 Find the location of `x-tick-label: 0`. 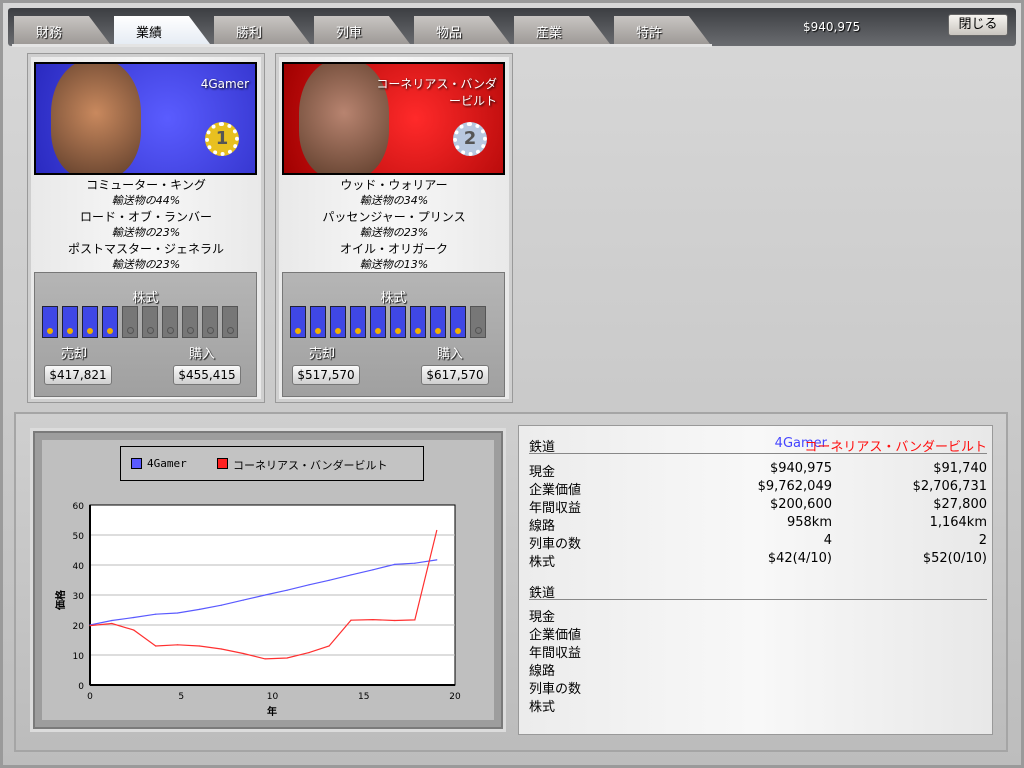

x-tick-label: 0 is located at coordinates (90, 697).